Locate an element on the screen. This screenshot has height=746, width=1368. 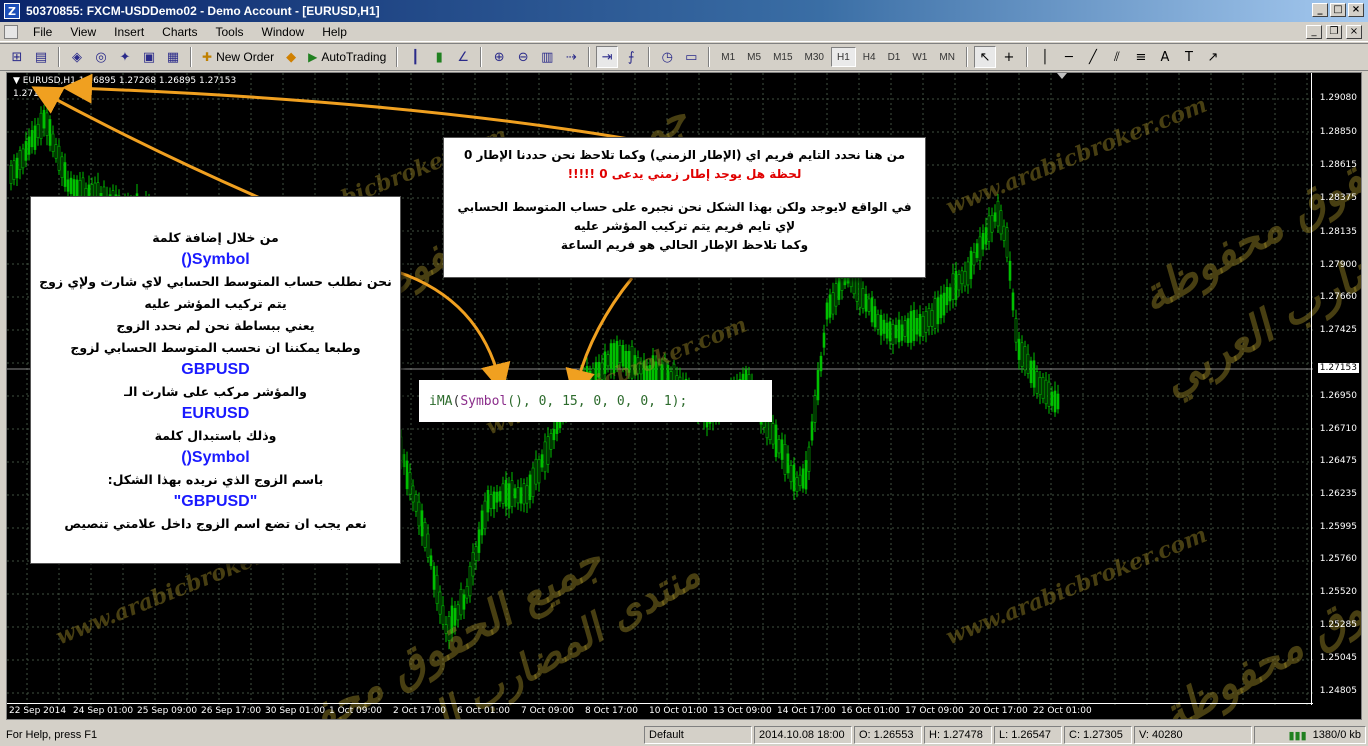
market-watch-icon: ◈ is located at coordinates (77, 57).